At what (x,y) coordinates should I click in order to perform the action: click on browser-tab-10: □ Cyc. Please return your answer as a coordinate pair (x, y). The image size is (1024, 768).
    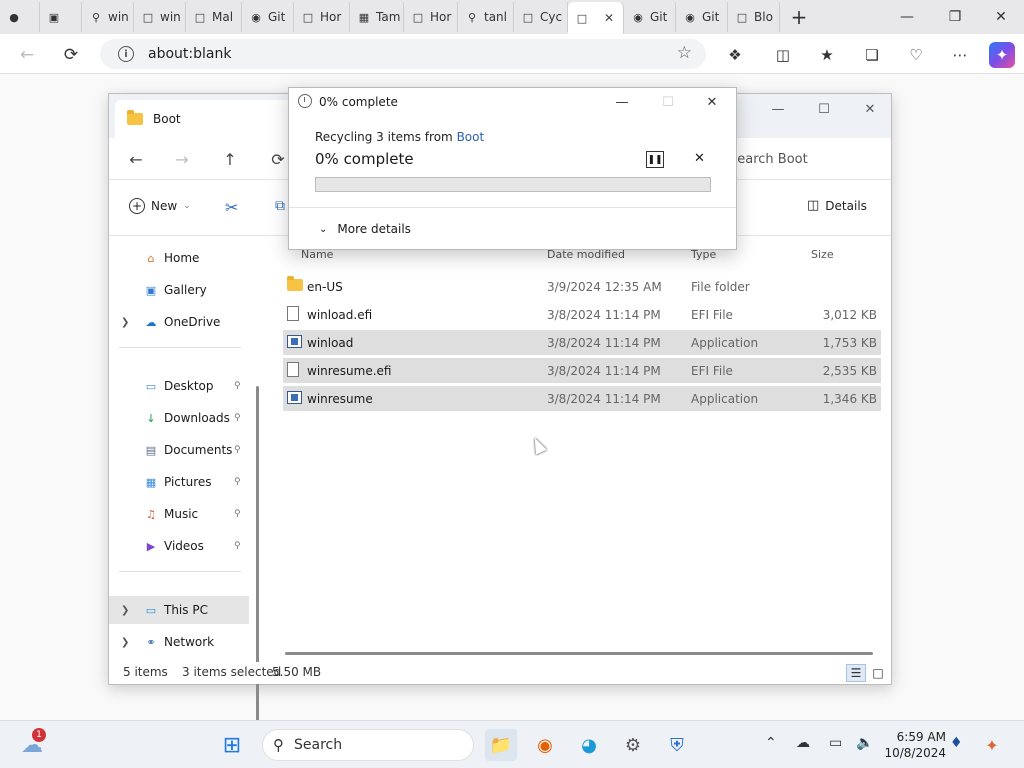
    Looking at the image, I should click on (541, 17).